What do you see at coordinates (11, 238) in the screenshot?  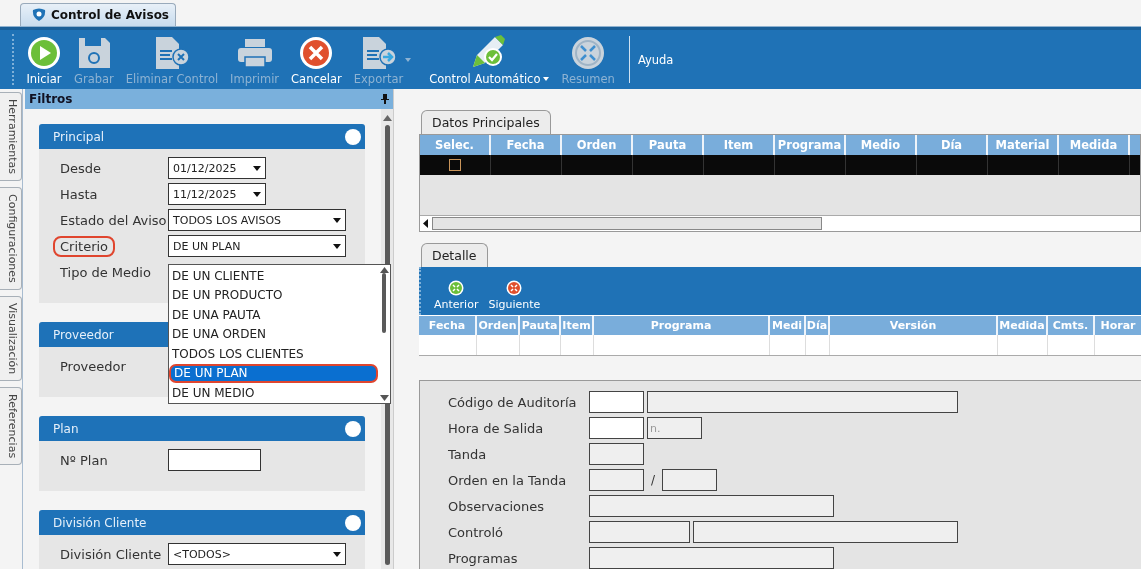 I see `side-tab: Configuraciones` at bounding box center [11, 238].